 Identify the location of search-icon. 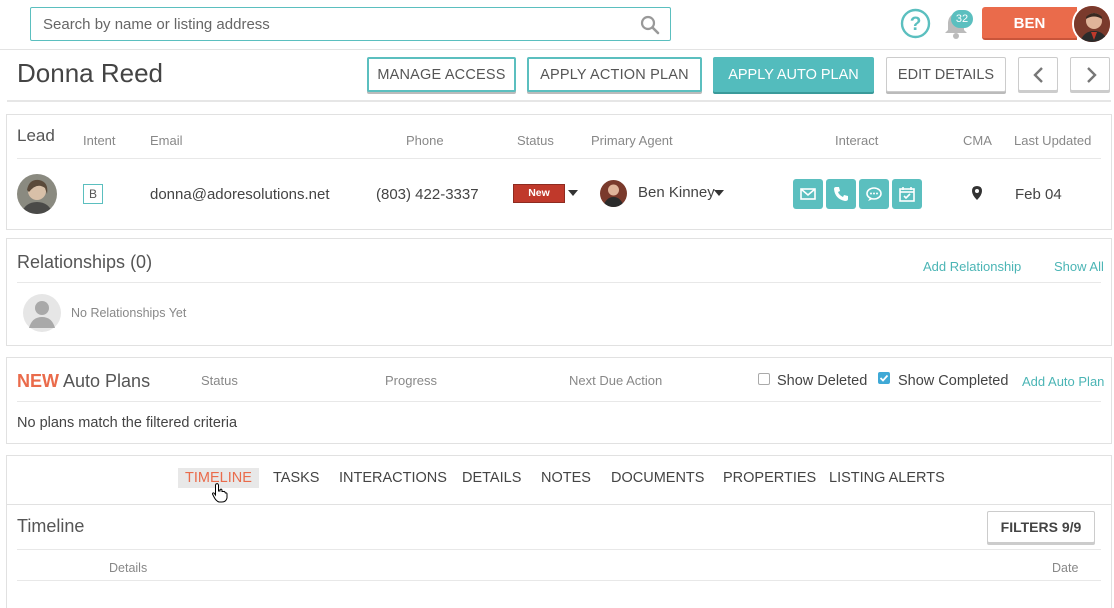
(650, 25).